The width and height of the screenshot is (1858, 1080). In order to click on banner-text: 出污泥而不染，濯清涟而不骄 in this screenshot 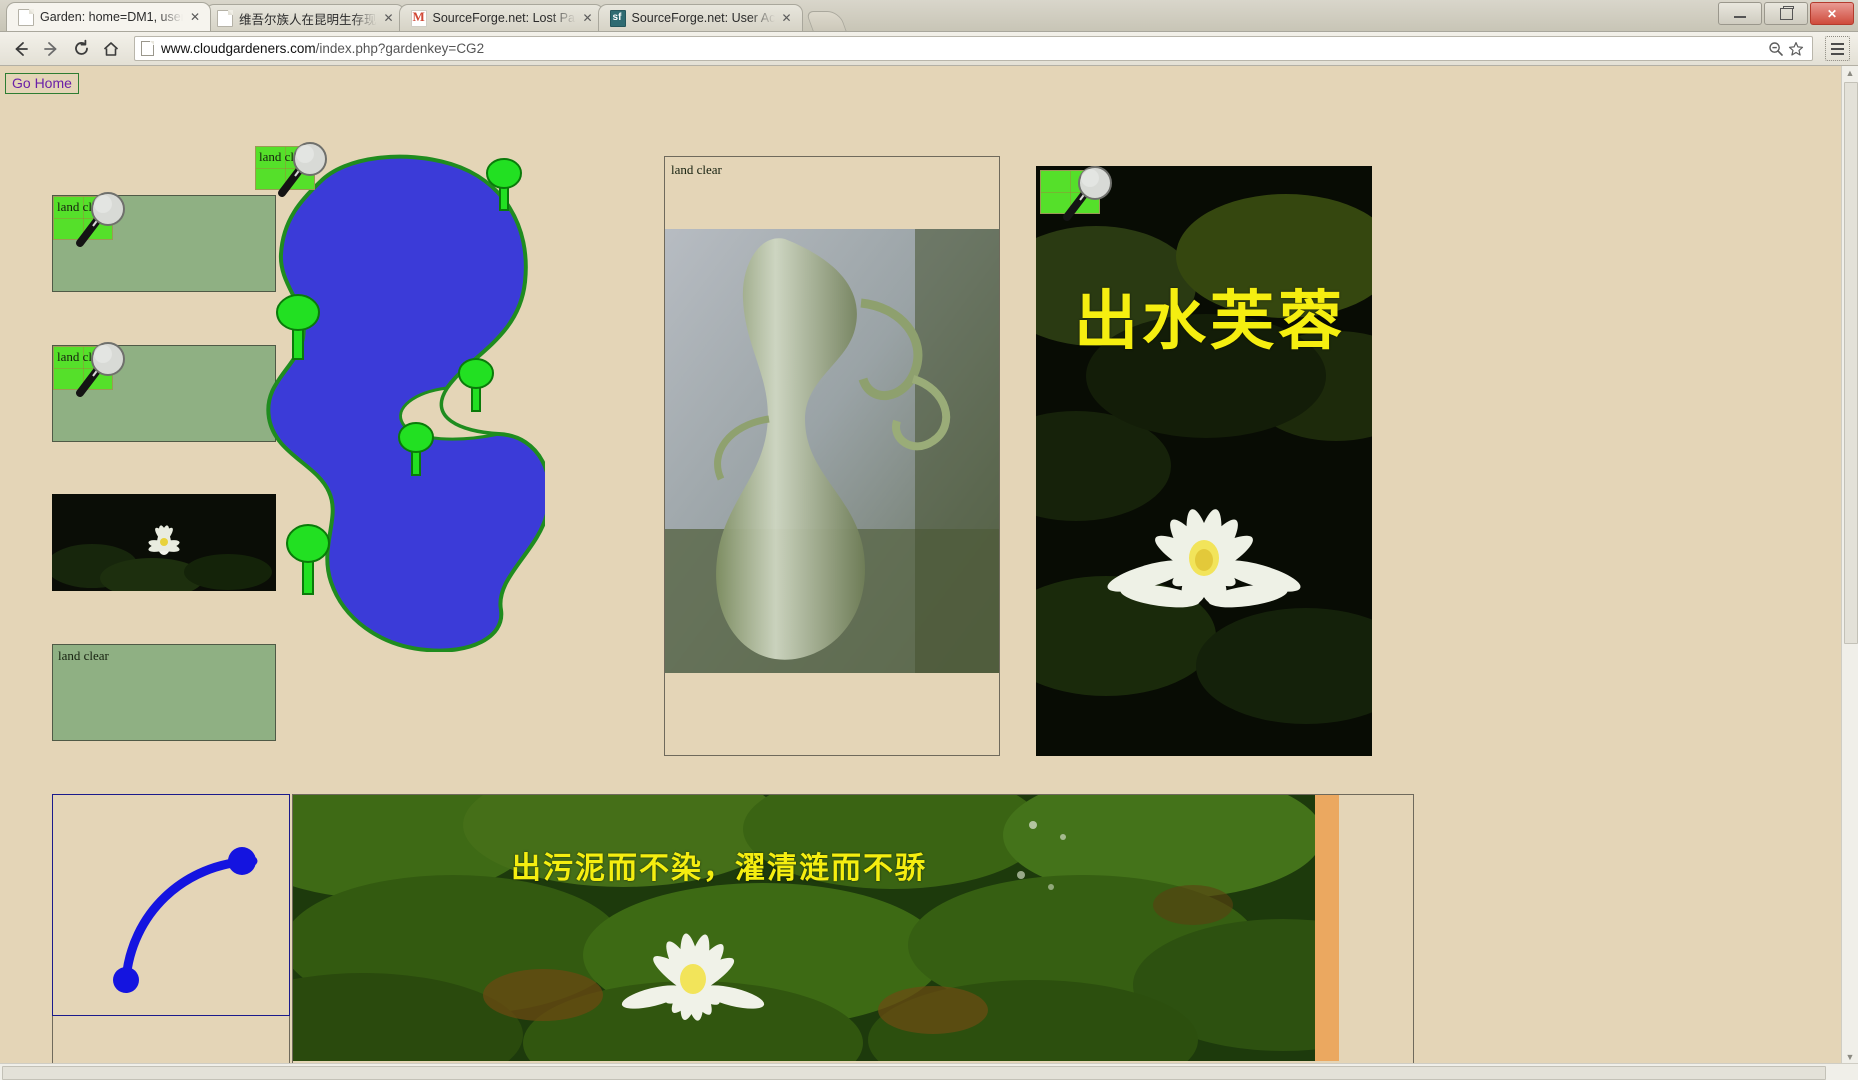, I will do `click(719, 868)`.